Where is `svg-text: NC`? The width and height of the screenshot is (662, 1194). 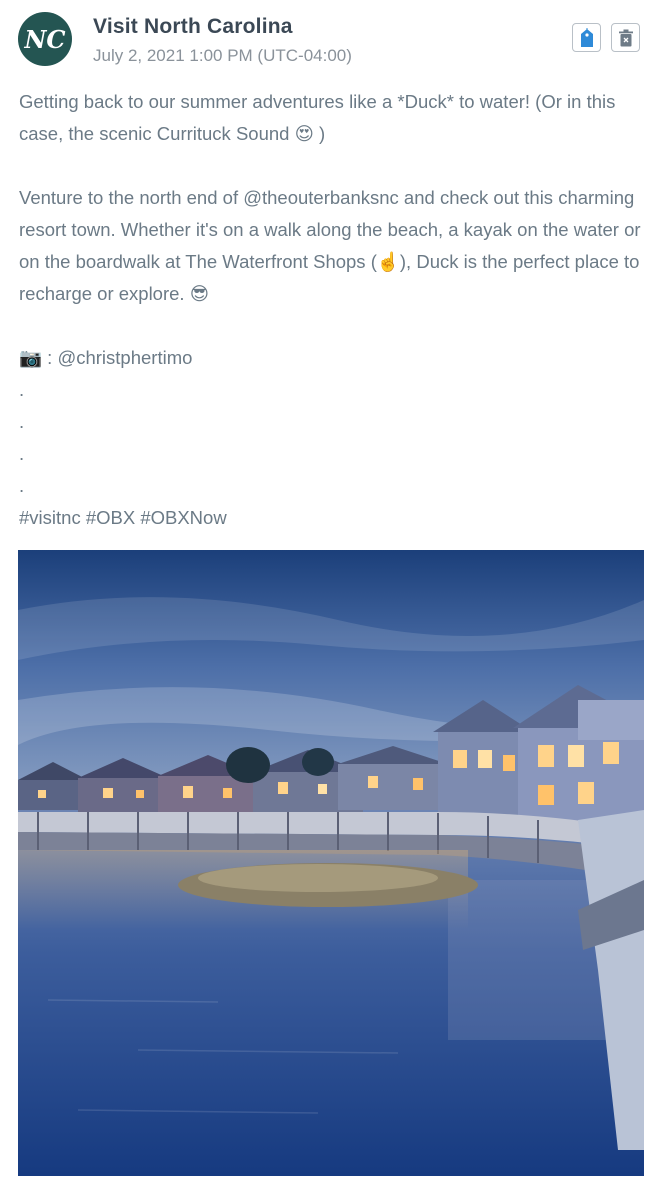
svg-text: NC is located at coordinates (44, 39).